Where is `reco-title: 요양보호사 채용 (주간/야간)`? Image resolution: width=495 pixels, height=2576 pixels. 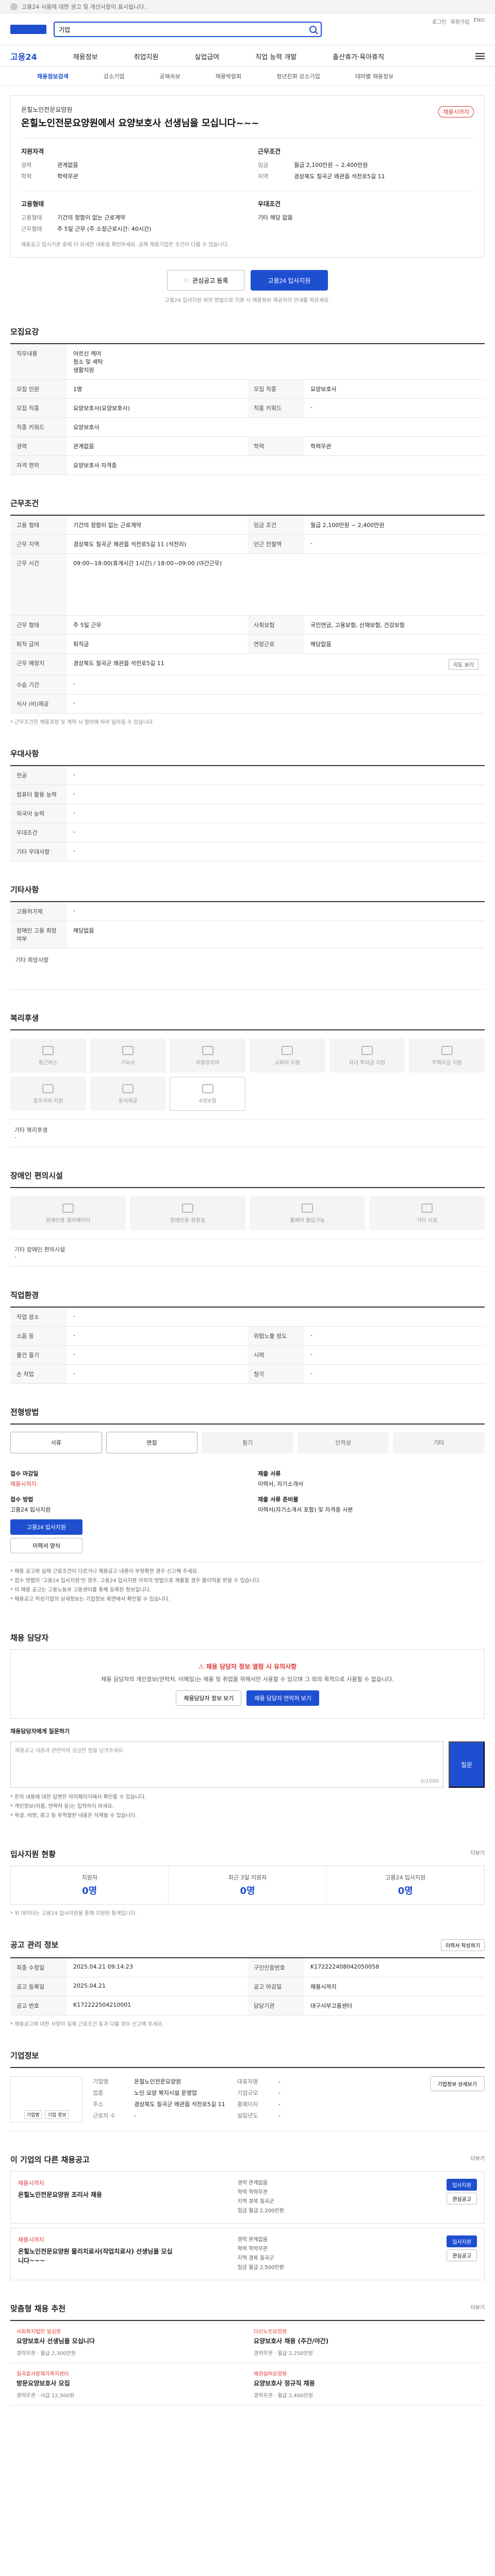 reco-title: 요양보호사 채용 (주간/야간) is located at coordinates (366, 2341).